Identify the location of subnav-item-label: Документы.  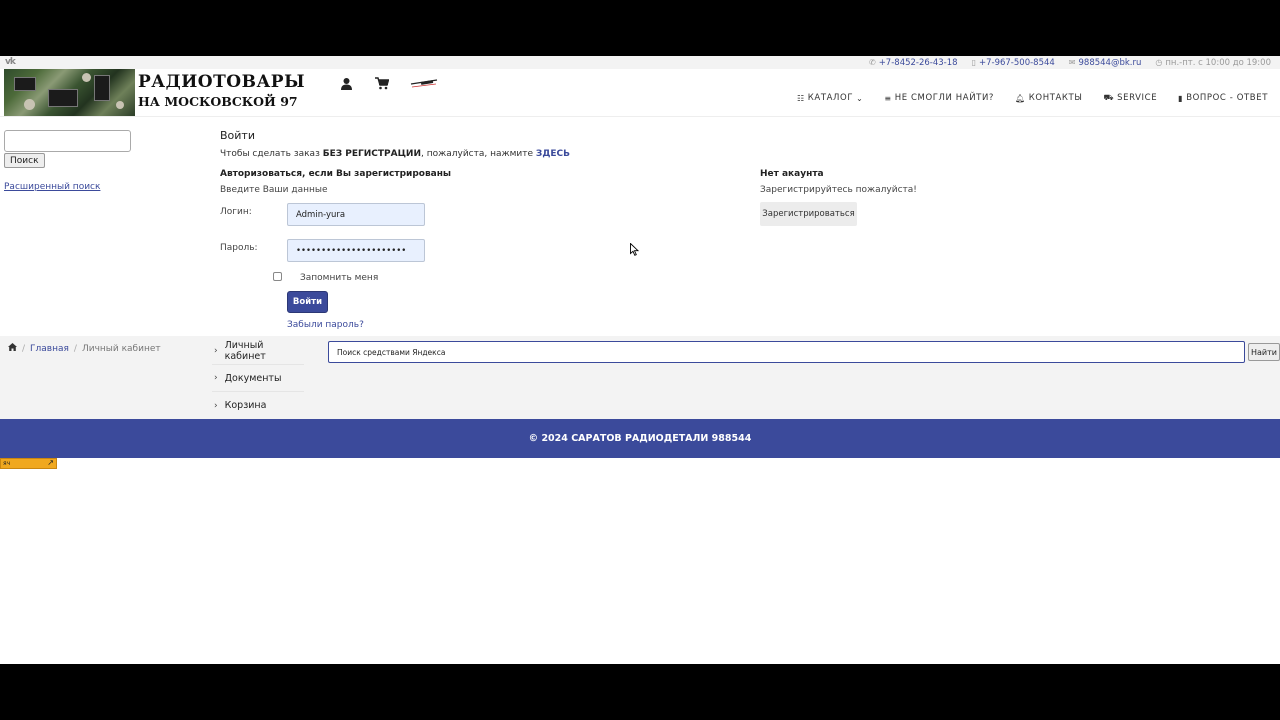
(253, 378).